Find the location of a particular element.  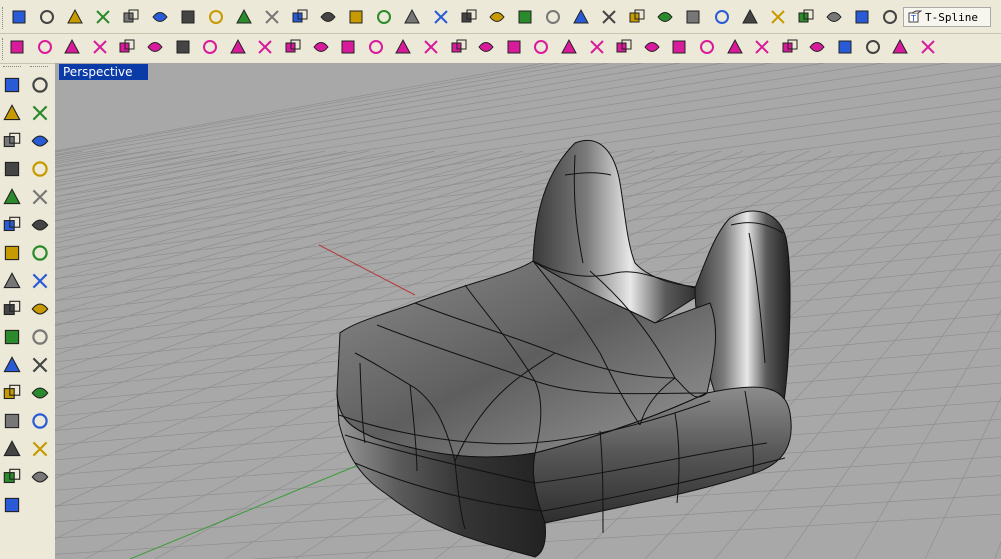

boolean-button is located at coordinates (40, 310).